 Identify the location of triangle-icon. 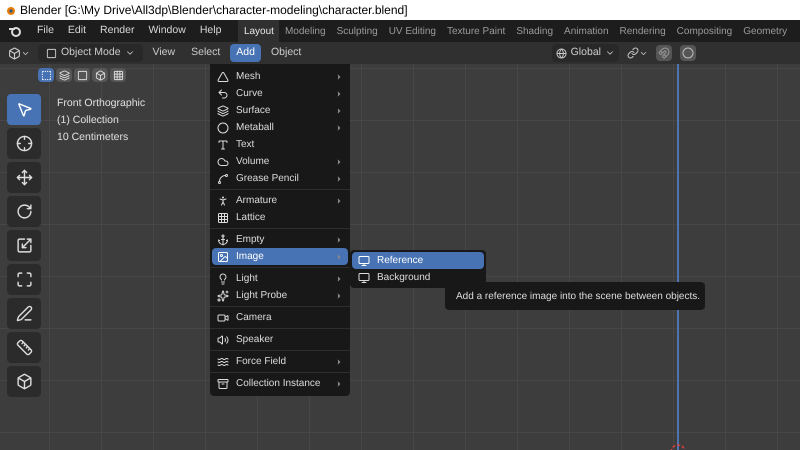
(223, 76).